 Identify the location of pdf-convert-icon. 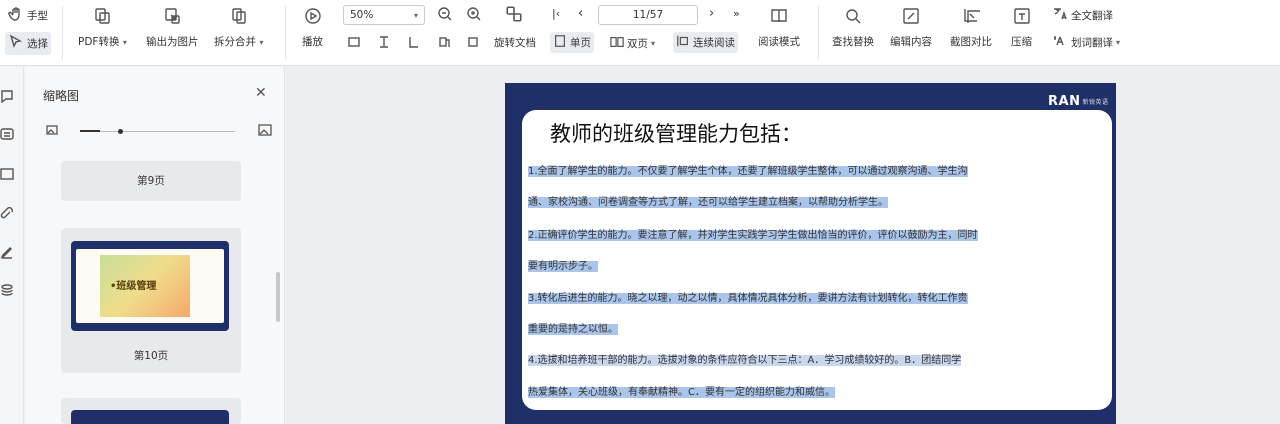
(102, 17).